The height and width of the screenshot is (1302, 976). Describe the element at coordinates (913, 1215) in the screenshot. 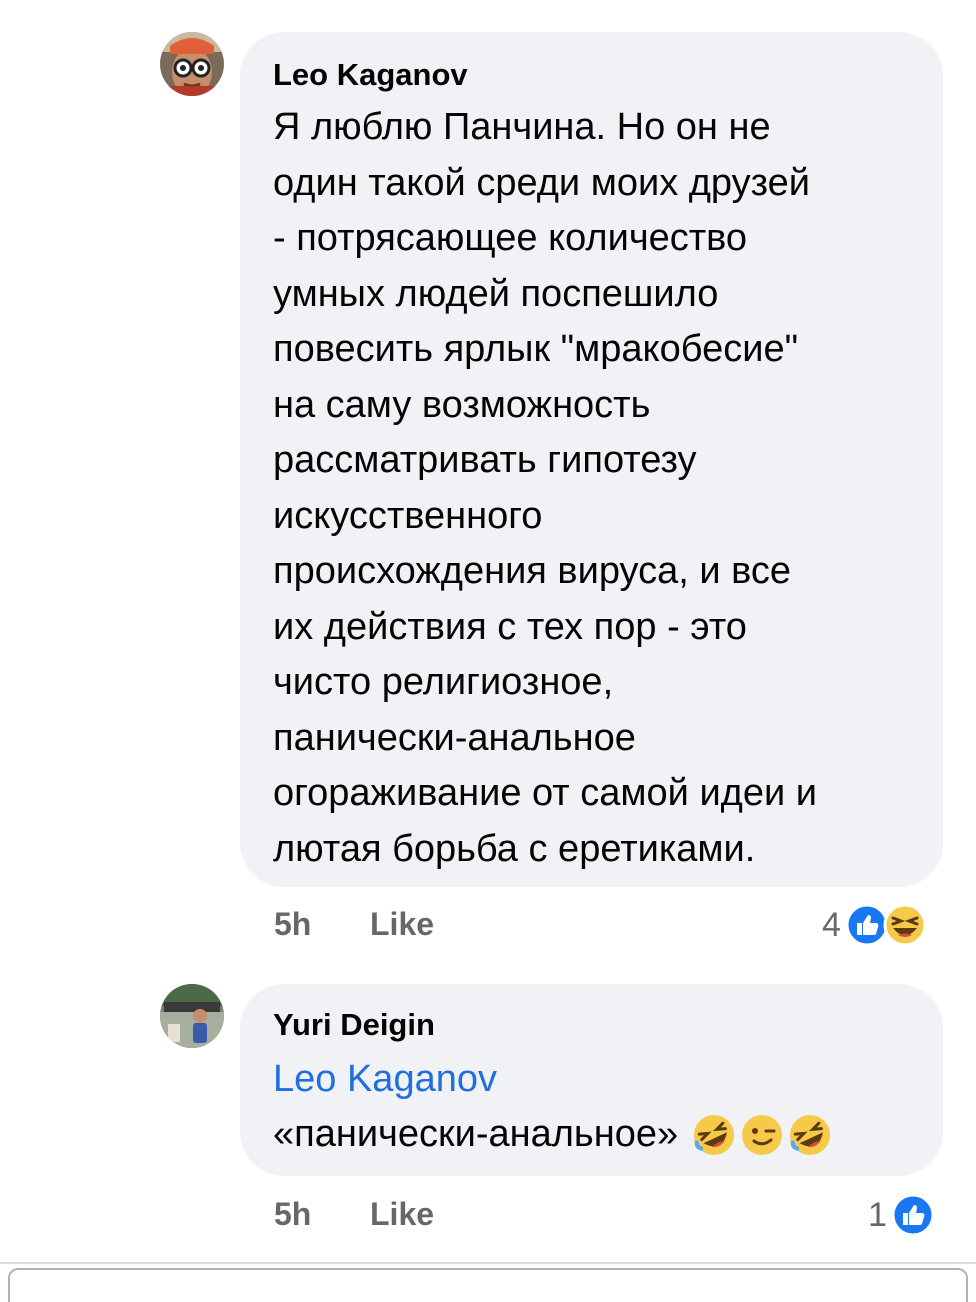

I see `like-icon` at that location.